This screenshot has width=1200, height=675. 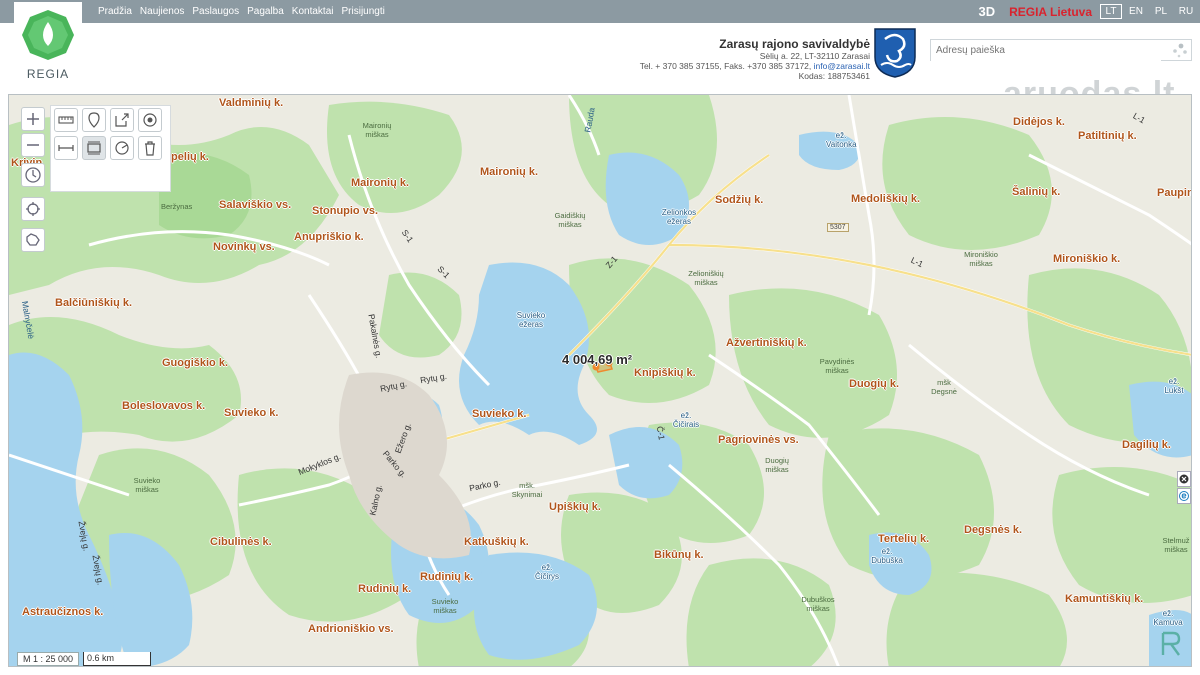 I want to click on nav-link-login: Prisijungti, so click(x=363, y=11).